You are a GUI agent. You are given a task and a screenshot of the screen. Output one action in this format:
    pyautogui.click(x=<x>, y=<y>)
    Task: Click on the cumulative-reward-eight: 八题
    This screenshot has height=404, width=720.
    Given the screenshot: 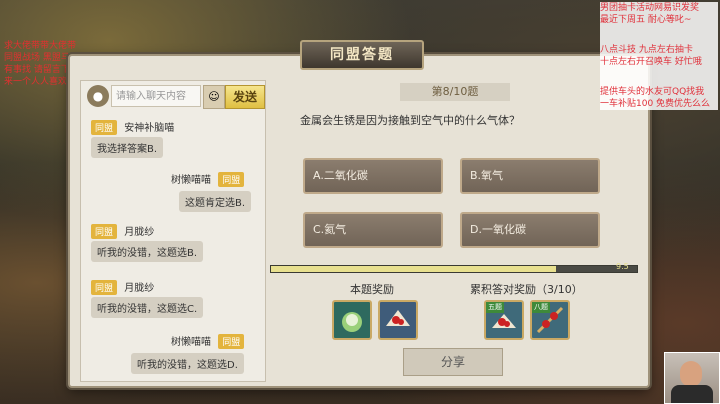 What is the action you would take?
    pyautogui.click(x=550, y=320)
    